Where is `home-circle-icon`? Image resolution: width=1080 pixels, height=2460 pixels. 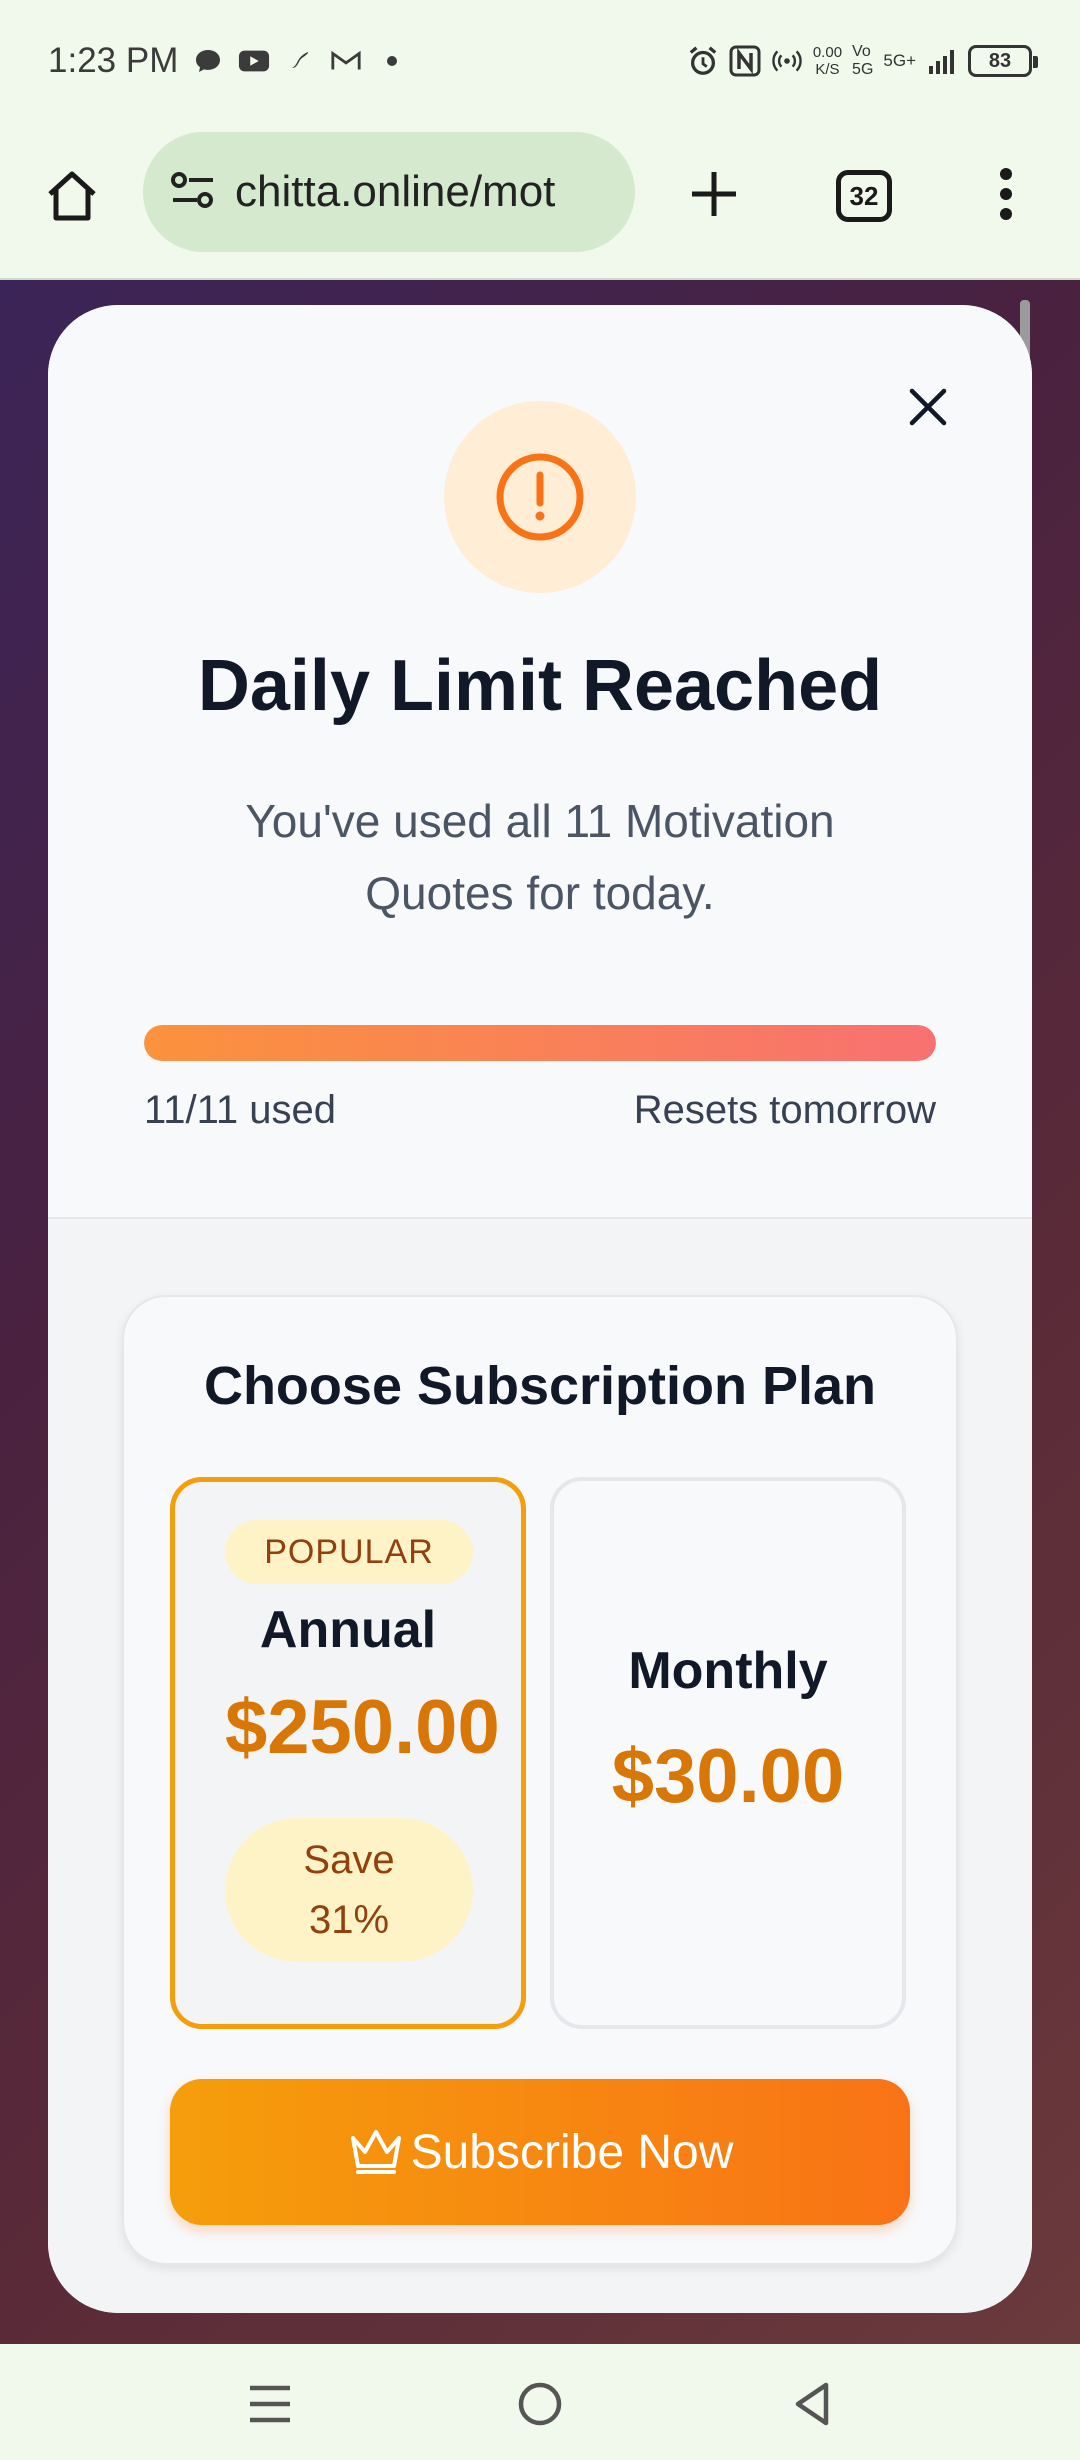
home-circle-icon is located at coordinates (540, 2404).